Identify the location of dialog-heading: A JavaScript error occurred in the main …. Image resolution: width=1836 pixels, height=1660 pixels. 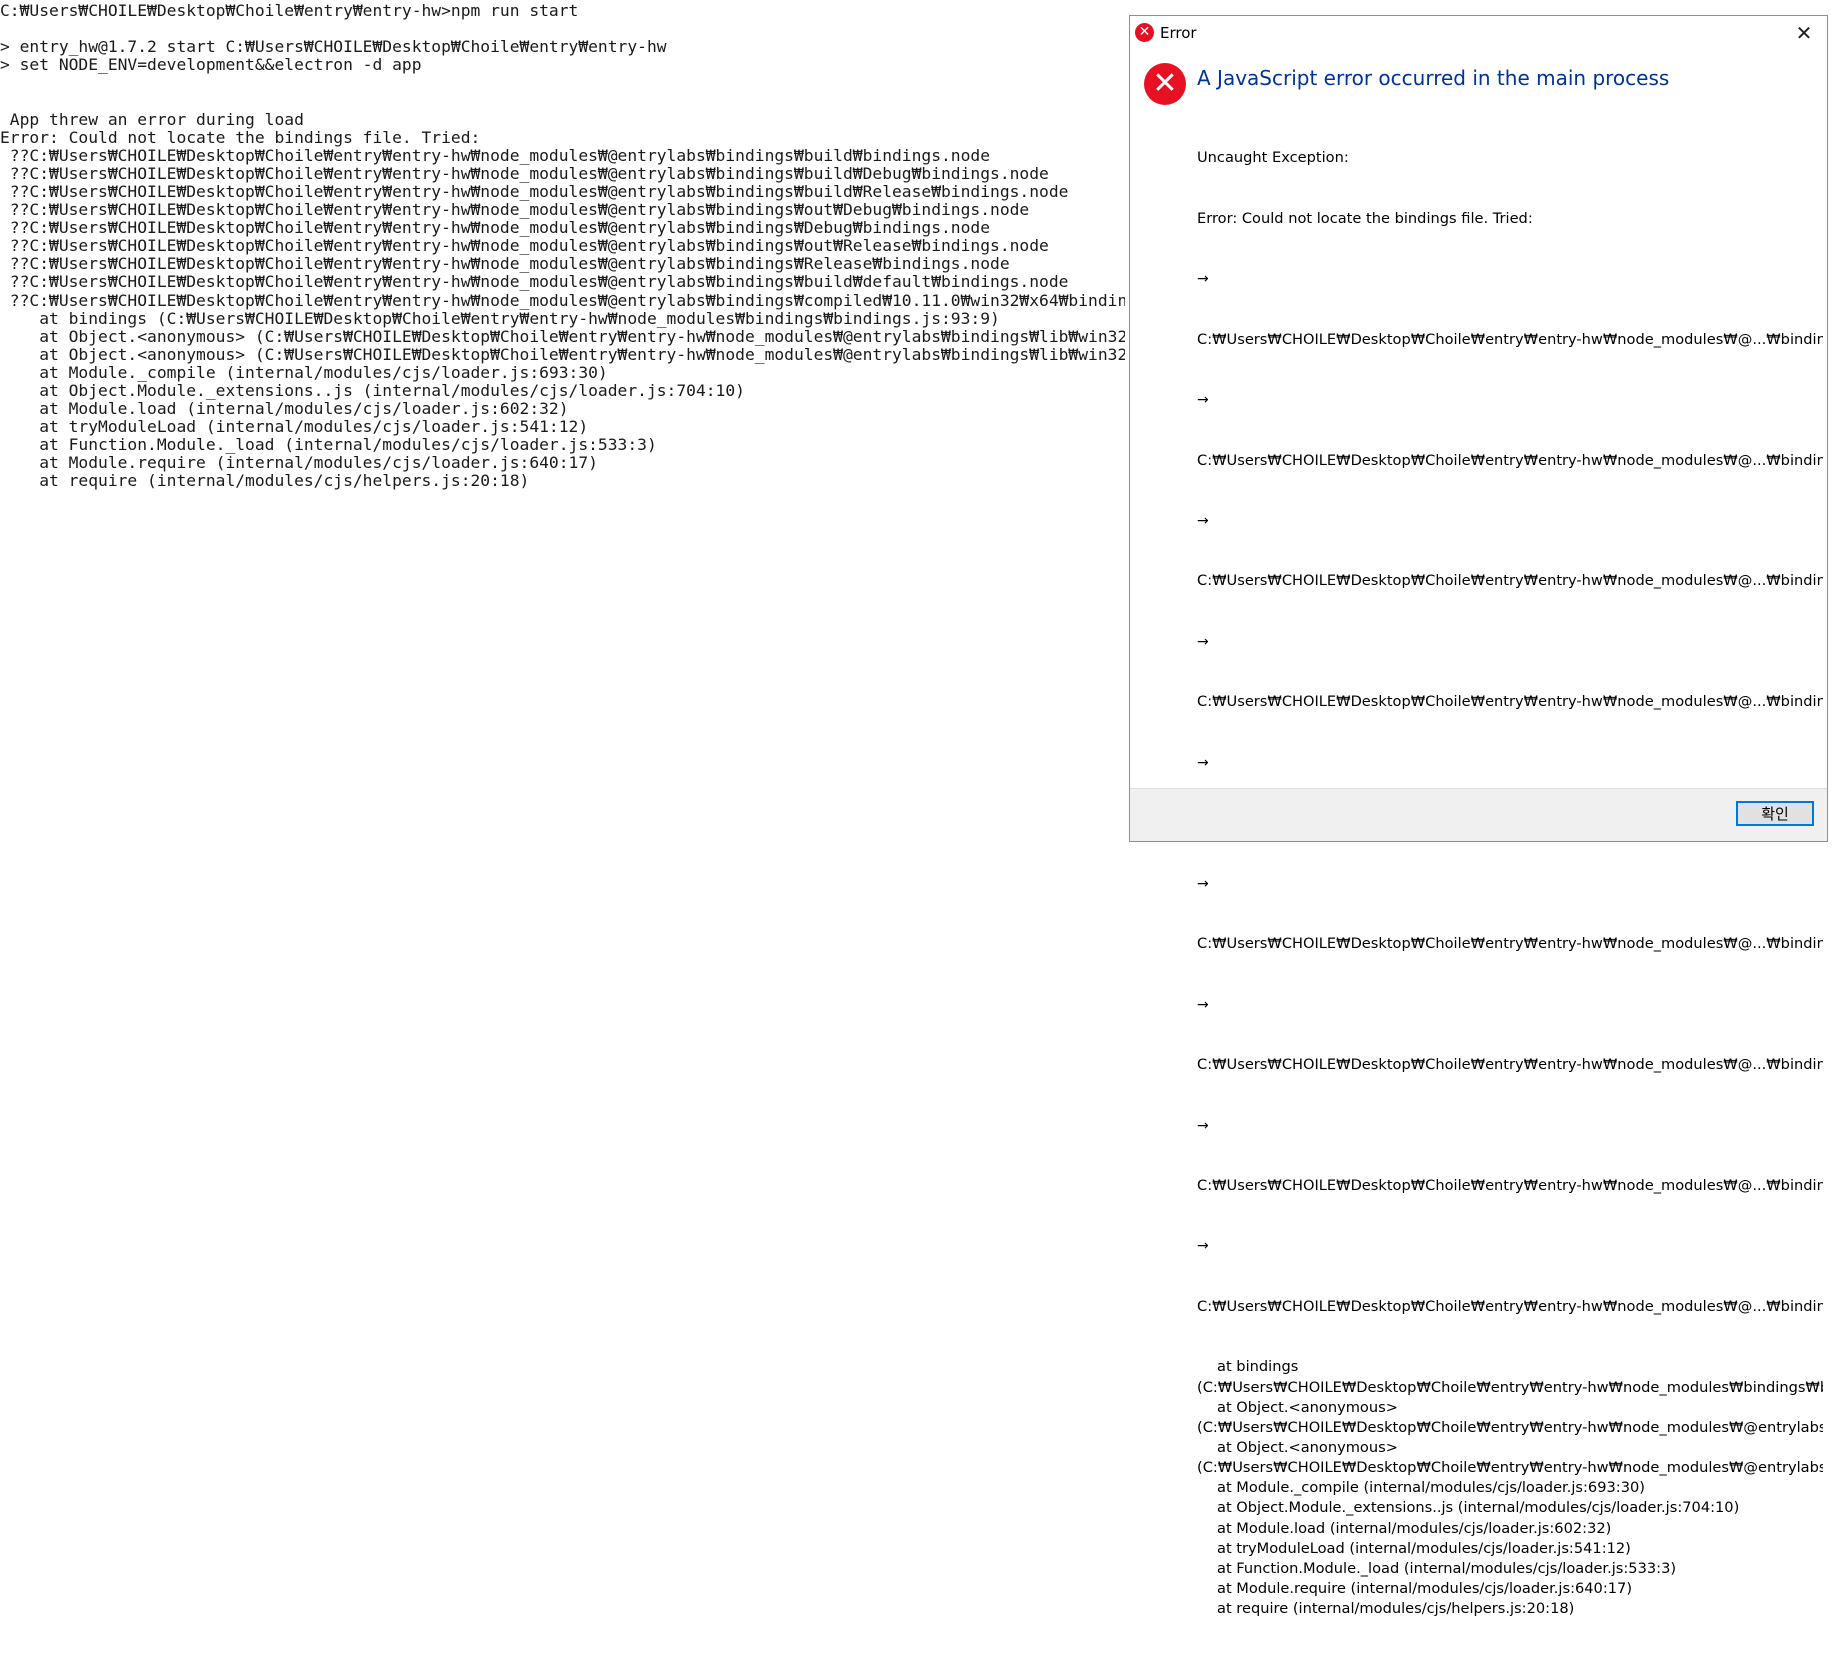
(1433, 78).